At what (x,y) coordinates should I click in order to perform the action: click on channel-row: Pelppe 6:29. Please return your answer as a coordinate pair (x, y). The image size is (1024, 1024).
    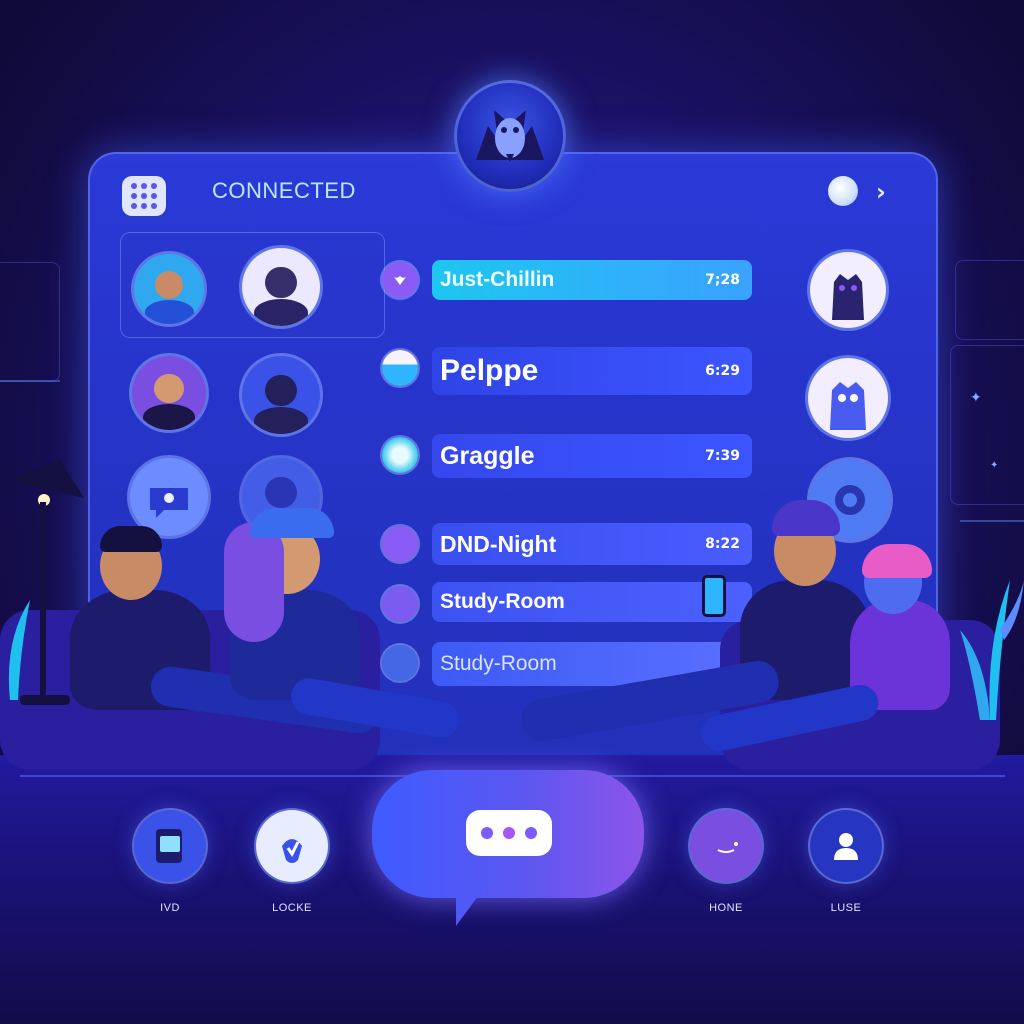
    Looking at the image, I should click on (592, 371).